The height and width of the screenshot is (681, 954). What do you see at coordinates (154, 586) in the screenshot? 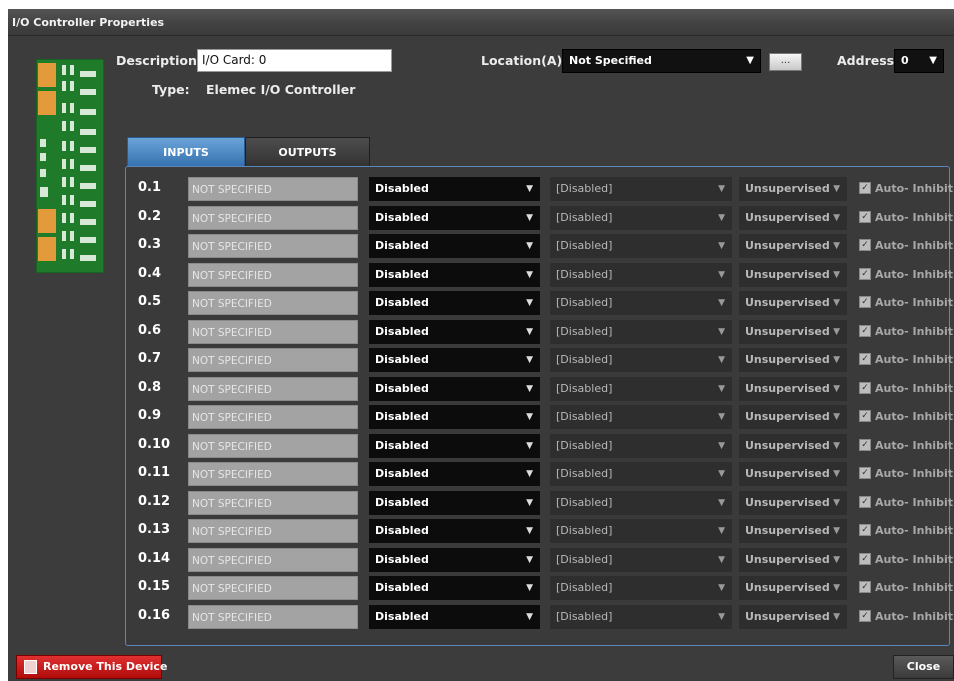
I see `input-number: 0.15` at bounding box center [154, 586].